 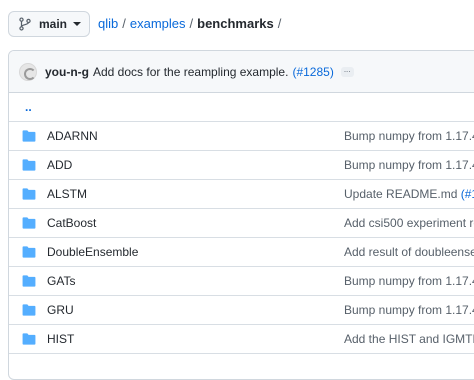 I want to click on file-name-link: ADARNN, so click(x=72, y=136).